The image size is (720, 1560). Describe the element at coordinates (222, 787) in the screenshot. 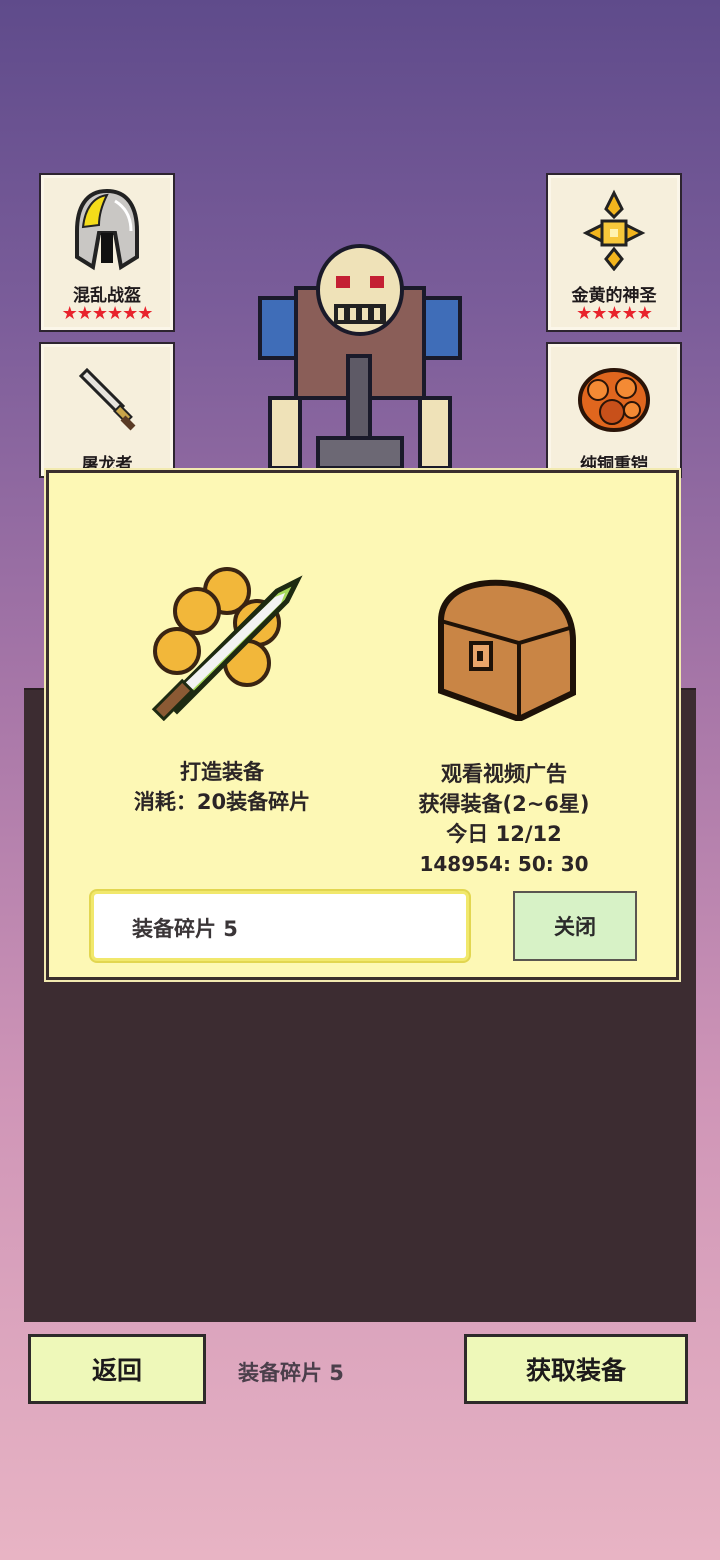

I see `craft-equipment-option: 打造装备 消耗：20装备碎片` at that location.